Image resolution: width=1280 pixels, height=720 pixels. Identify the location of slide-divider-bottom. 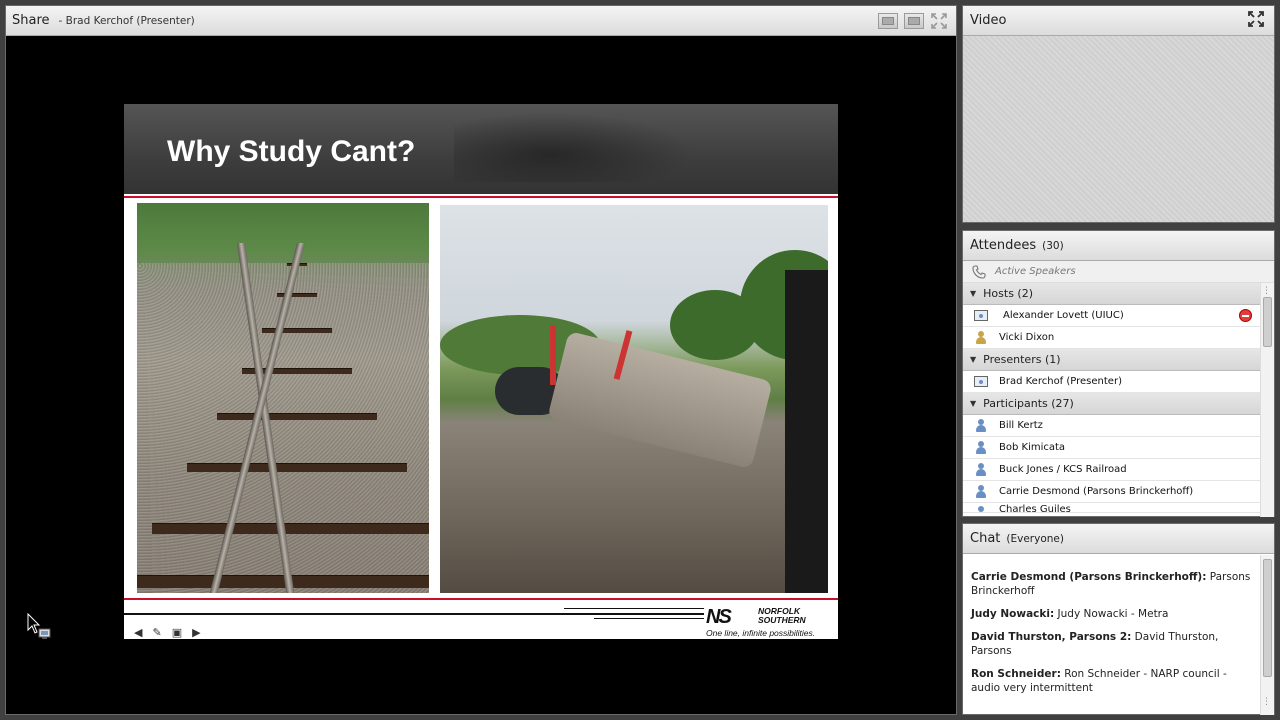
(481, 599).